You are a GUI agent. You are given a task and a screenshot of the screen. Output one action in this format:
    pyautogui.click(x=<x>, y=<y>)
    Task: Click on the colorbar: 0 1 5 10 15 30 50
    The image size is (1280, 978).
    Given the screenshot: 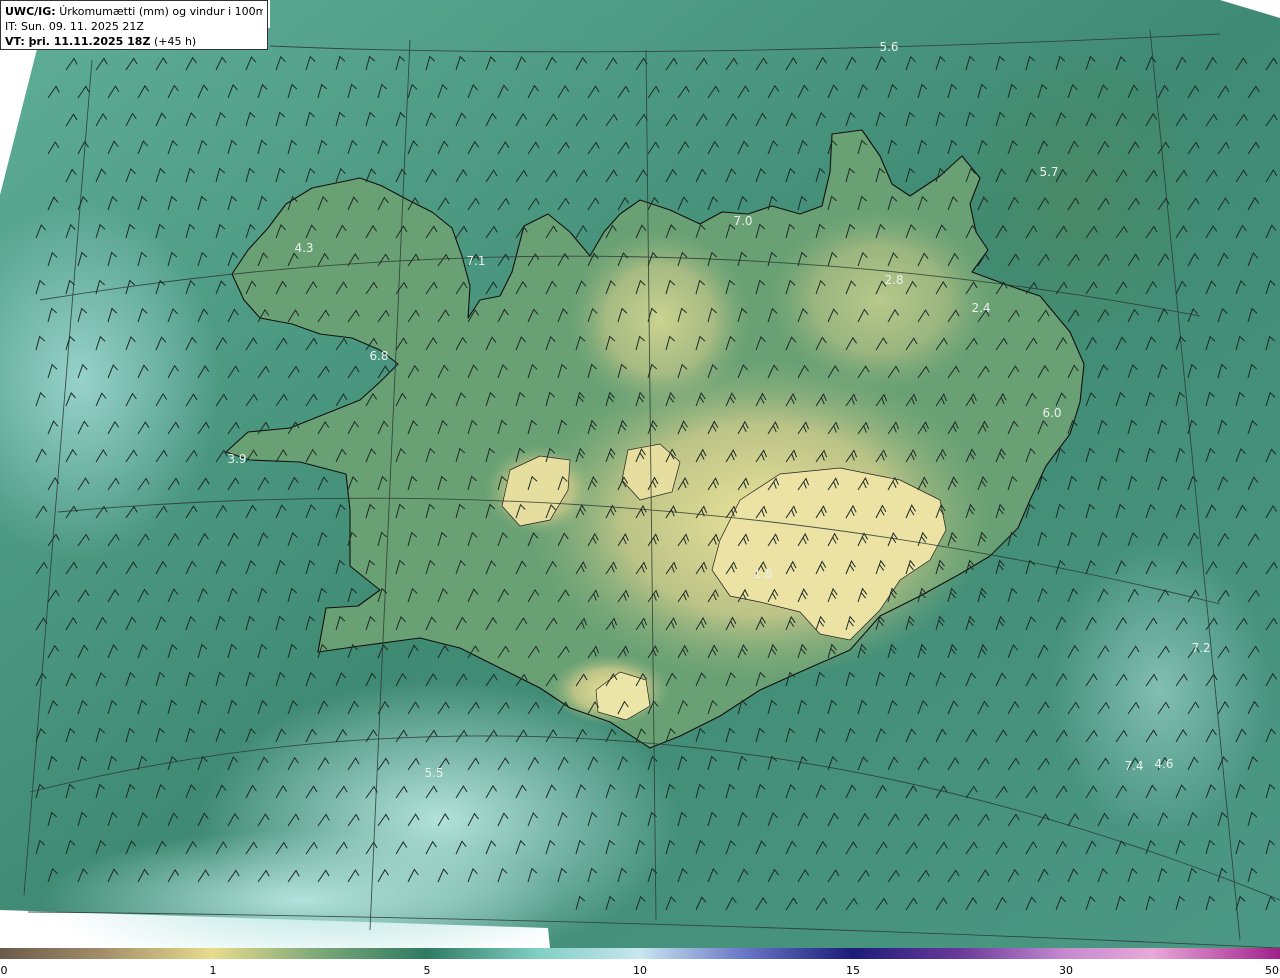 What is the action you would take?
    pyautogui.click(x=640, y=963)
    